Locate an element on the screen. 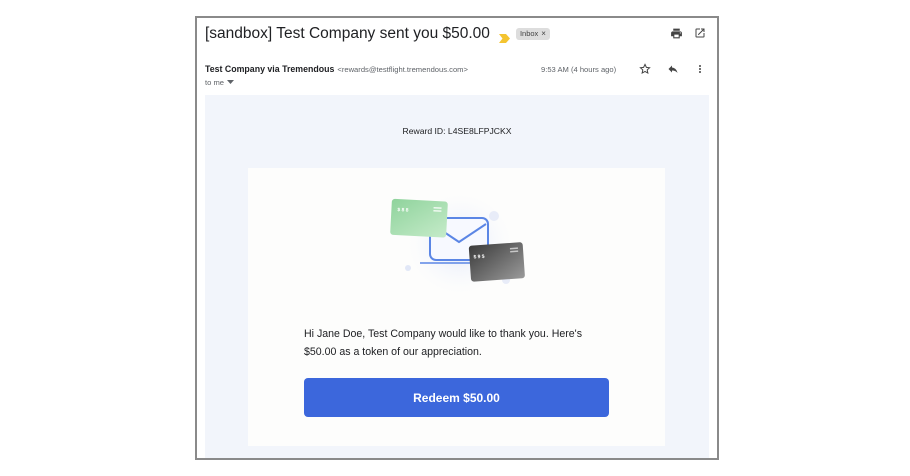 This screenshot has width=910, height=476. recipient-toggle: to me is located at coordinates (219, 82).